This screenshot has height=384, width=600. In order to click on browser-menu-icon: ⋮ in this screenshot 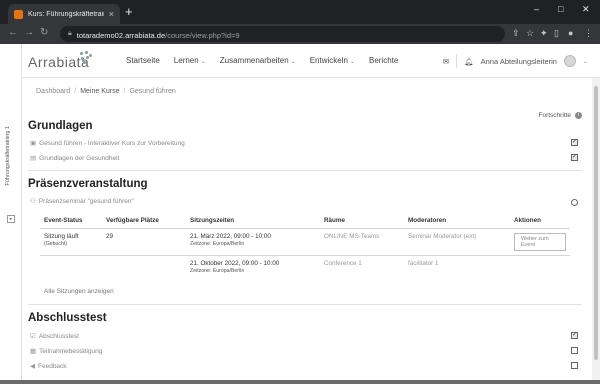, I will do `click(588, 33)`.